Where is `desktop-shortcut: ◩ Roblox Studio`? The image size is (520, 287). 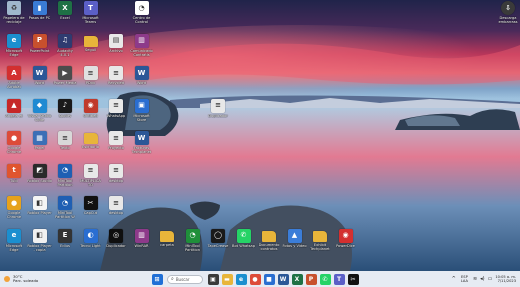 desktop-shortcut: ◩ Roblox Studio is located at coordinates (40, 175).